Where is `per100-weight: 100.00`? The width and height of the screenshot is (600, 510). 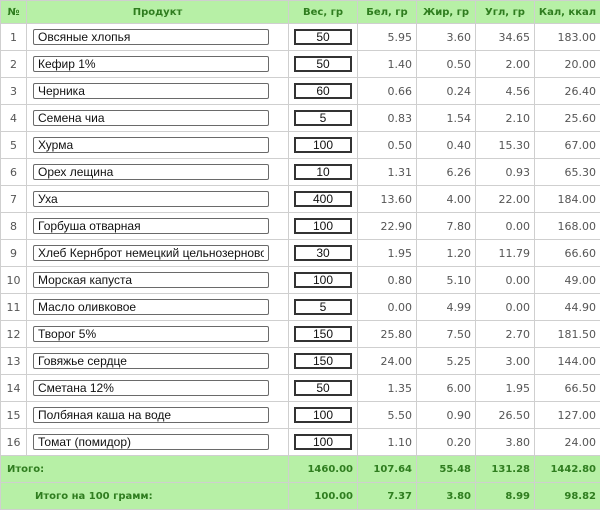
per100-weight: 100.00 is located at coordinates (323, 496).